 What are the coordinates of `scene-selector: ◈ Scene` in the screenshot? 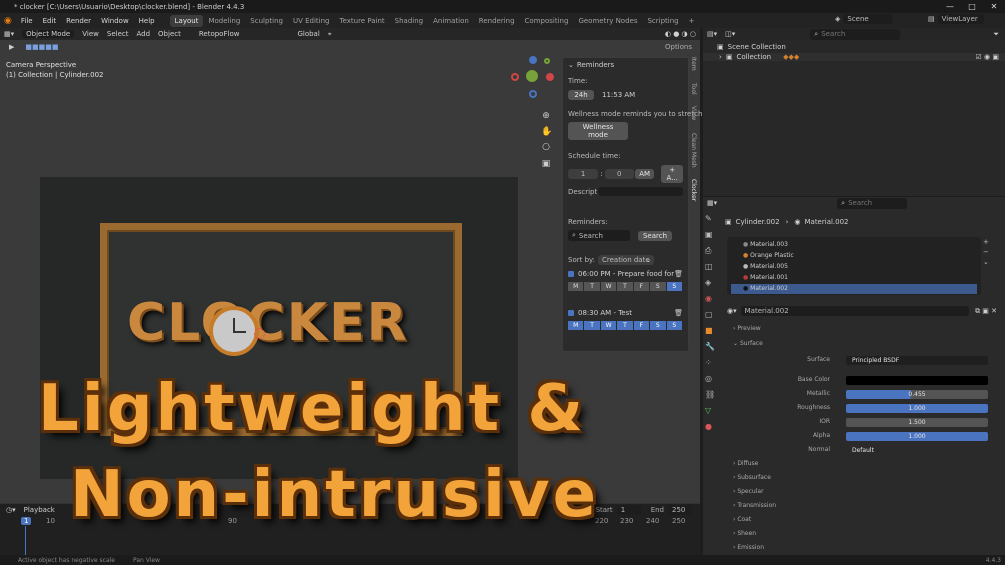 It's located at (864, 19).